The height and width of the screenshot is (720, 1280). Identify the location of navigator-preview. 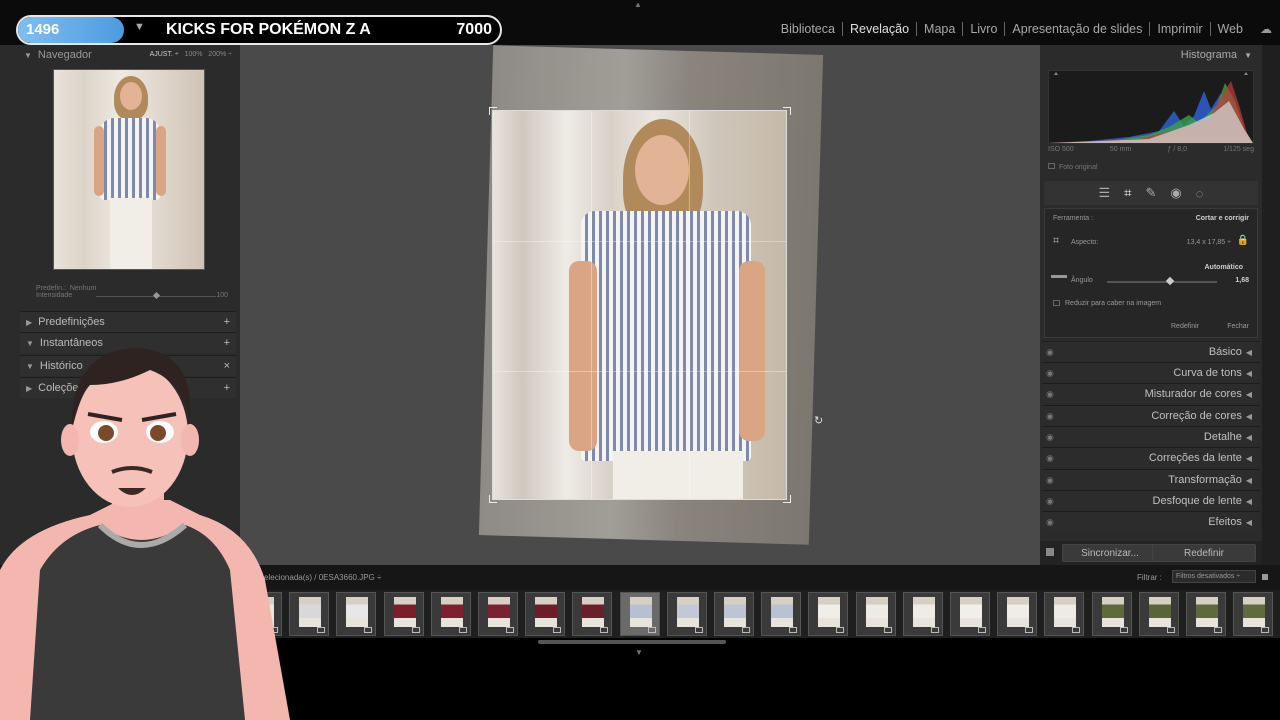
(129, 169).